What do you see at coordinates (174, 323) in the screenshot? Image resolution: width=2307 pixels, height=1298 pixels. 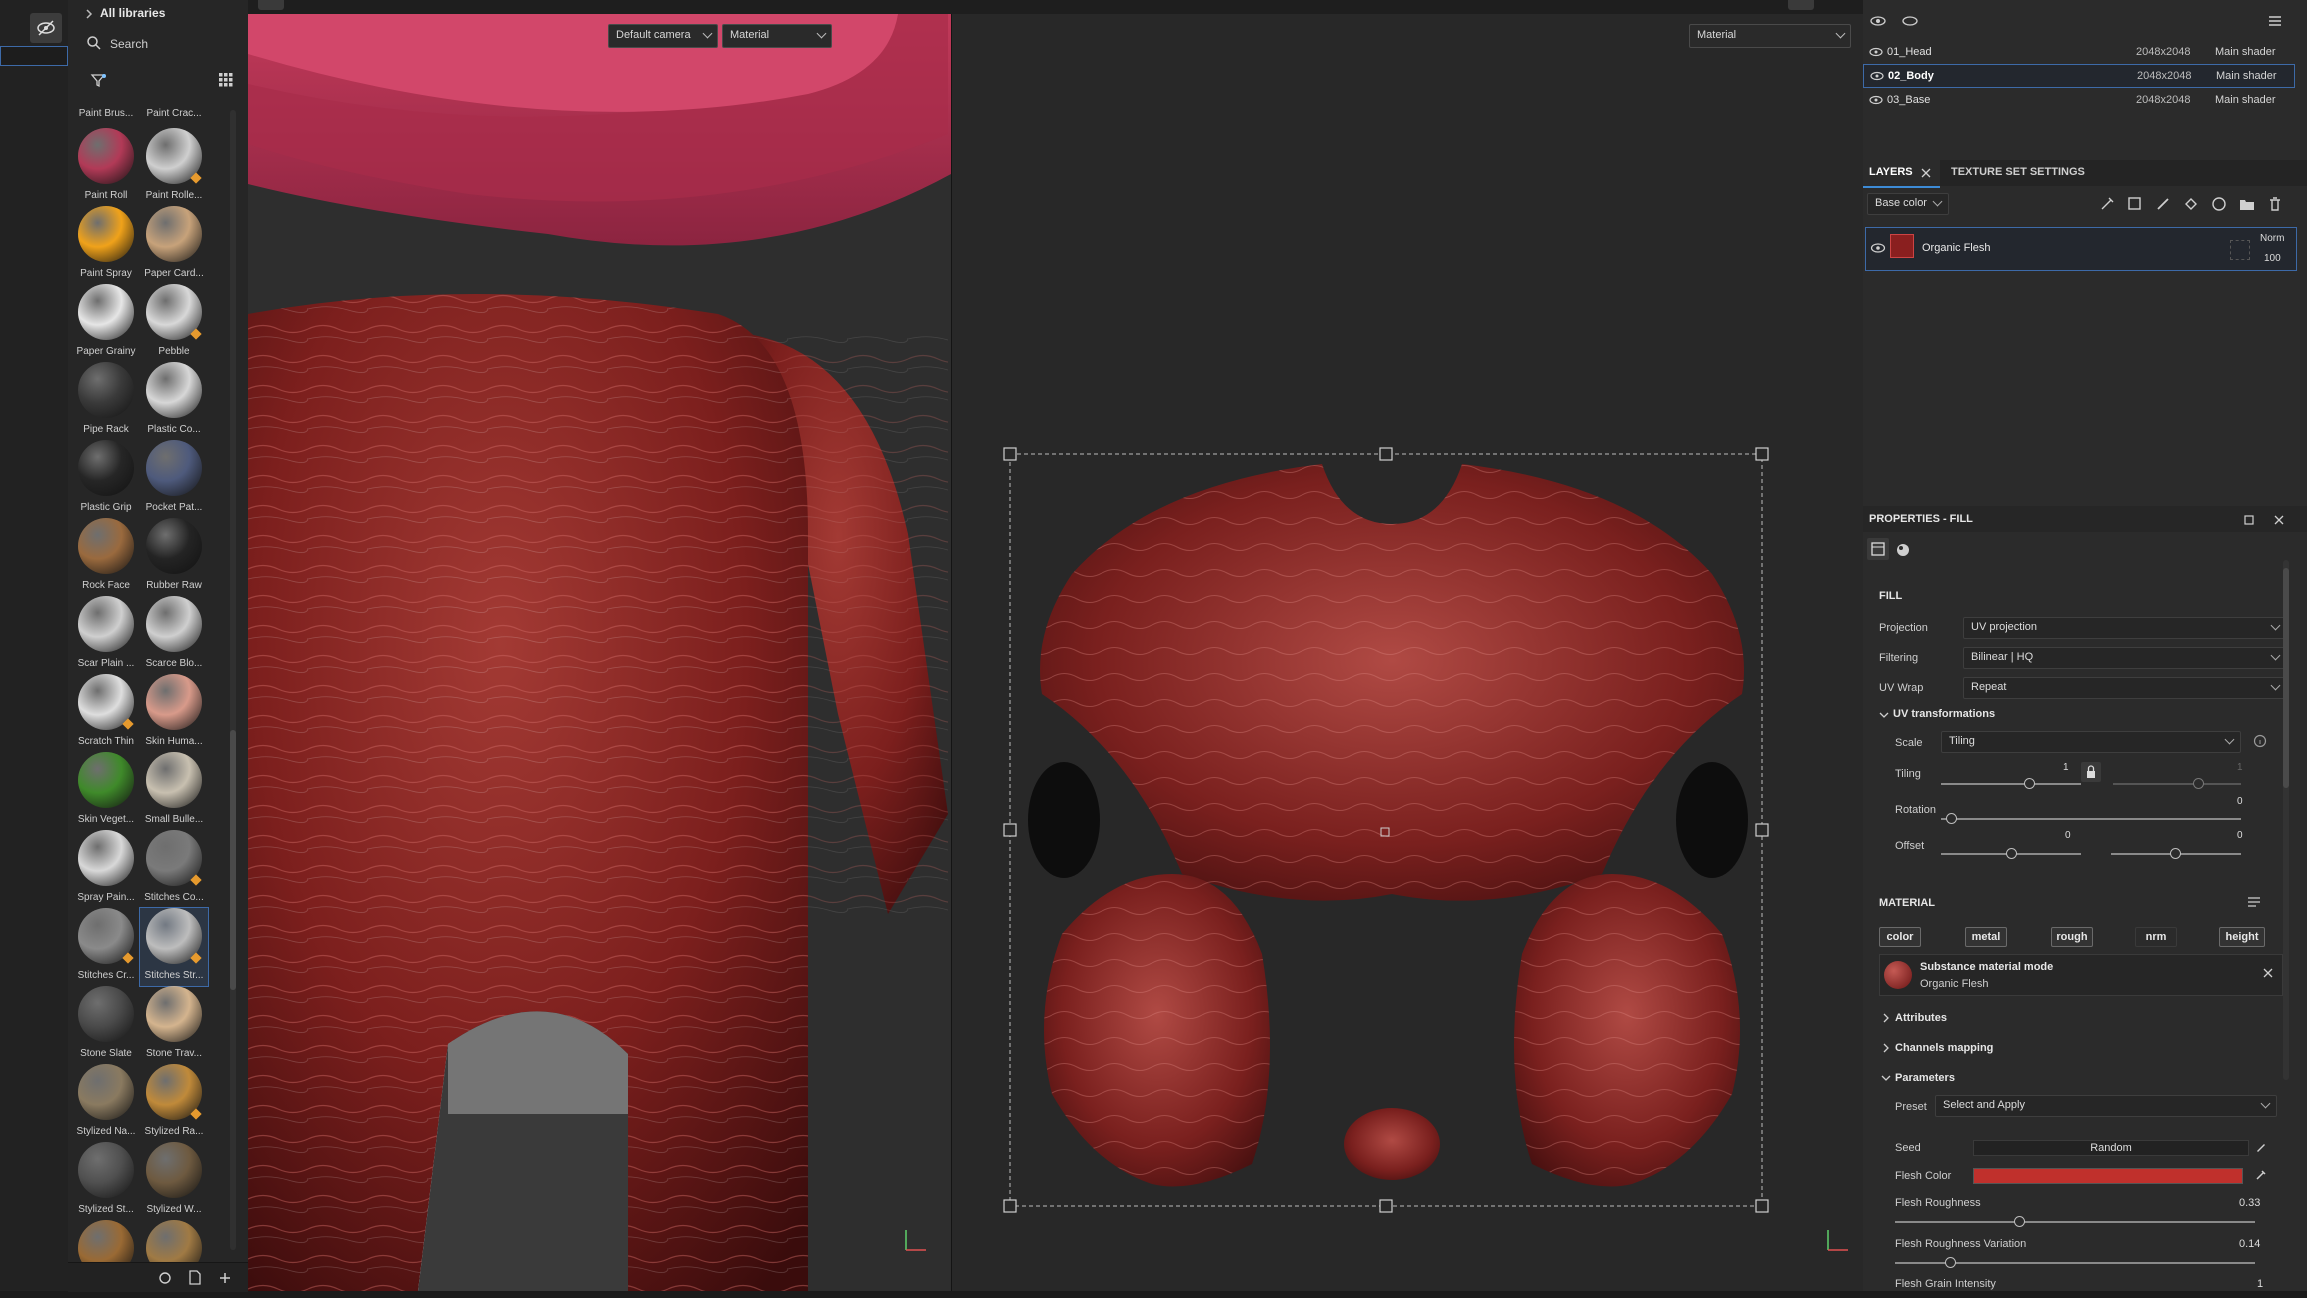 I see `asset-tile: Pebble` at bounding box center [174, 323].